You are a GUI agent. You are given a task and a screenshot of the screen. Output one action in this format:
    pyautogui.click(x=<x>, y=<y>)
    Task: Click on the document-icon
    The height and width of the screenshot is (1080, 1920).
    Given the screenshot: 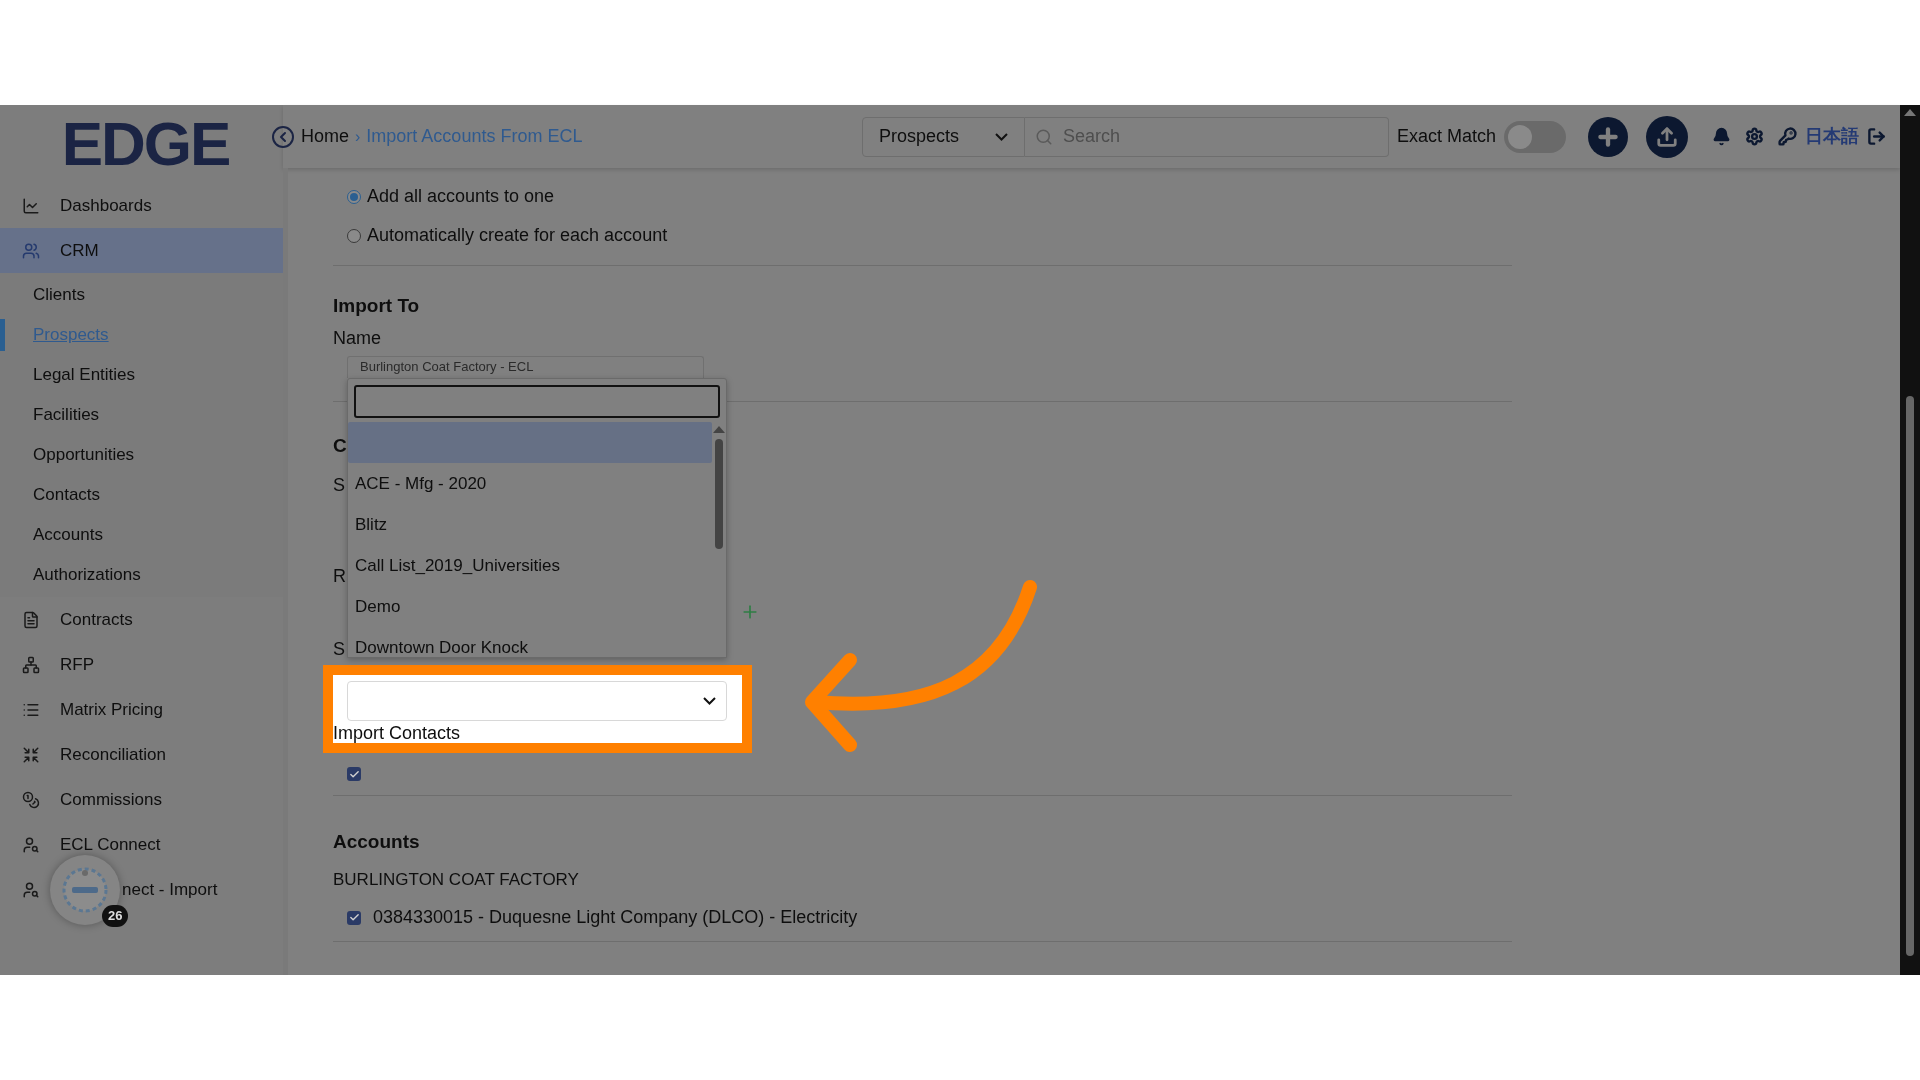 What is the action you would take?
    pyautogui.click(x=31, y=619)
    